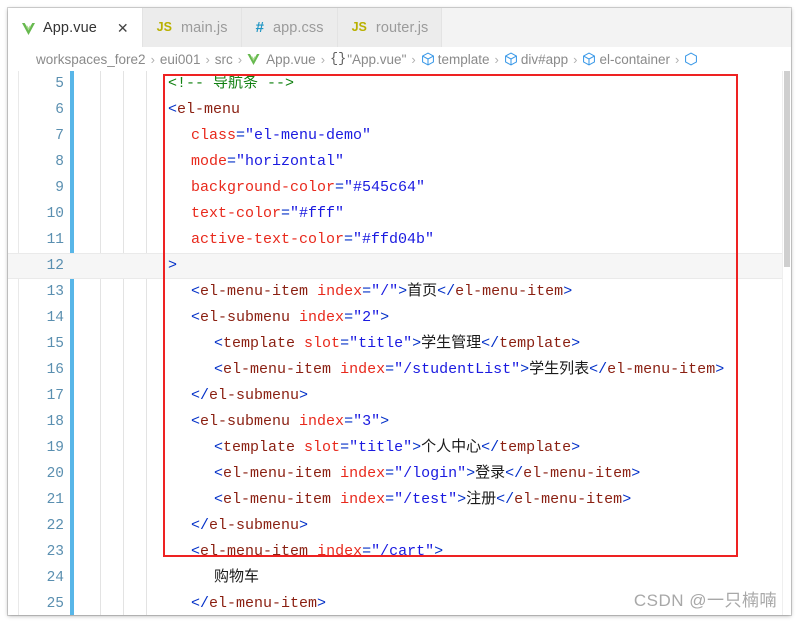 This screenshot has height=623, width=803. I want to click on scrollbar-thumb, so click(787, 169).